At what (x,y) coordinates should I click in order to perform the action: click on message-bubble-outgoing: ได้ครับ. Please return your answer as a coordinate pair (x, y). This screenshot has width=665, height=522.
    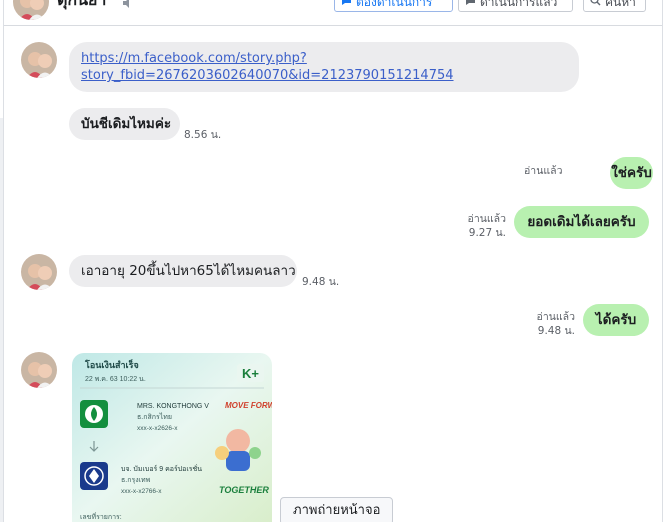
    Looking at the image, I should click on (616, 320).